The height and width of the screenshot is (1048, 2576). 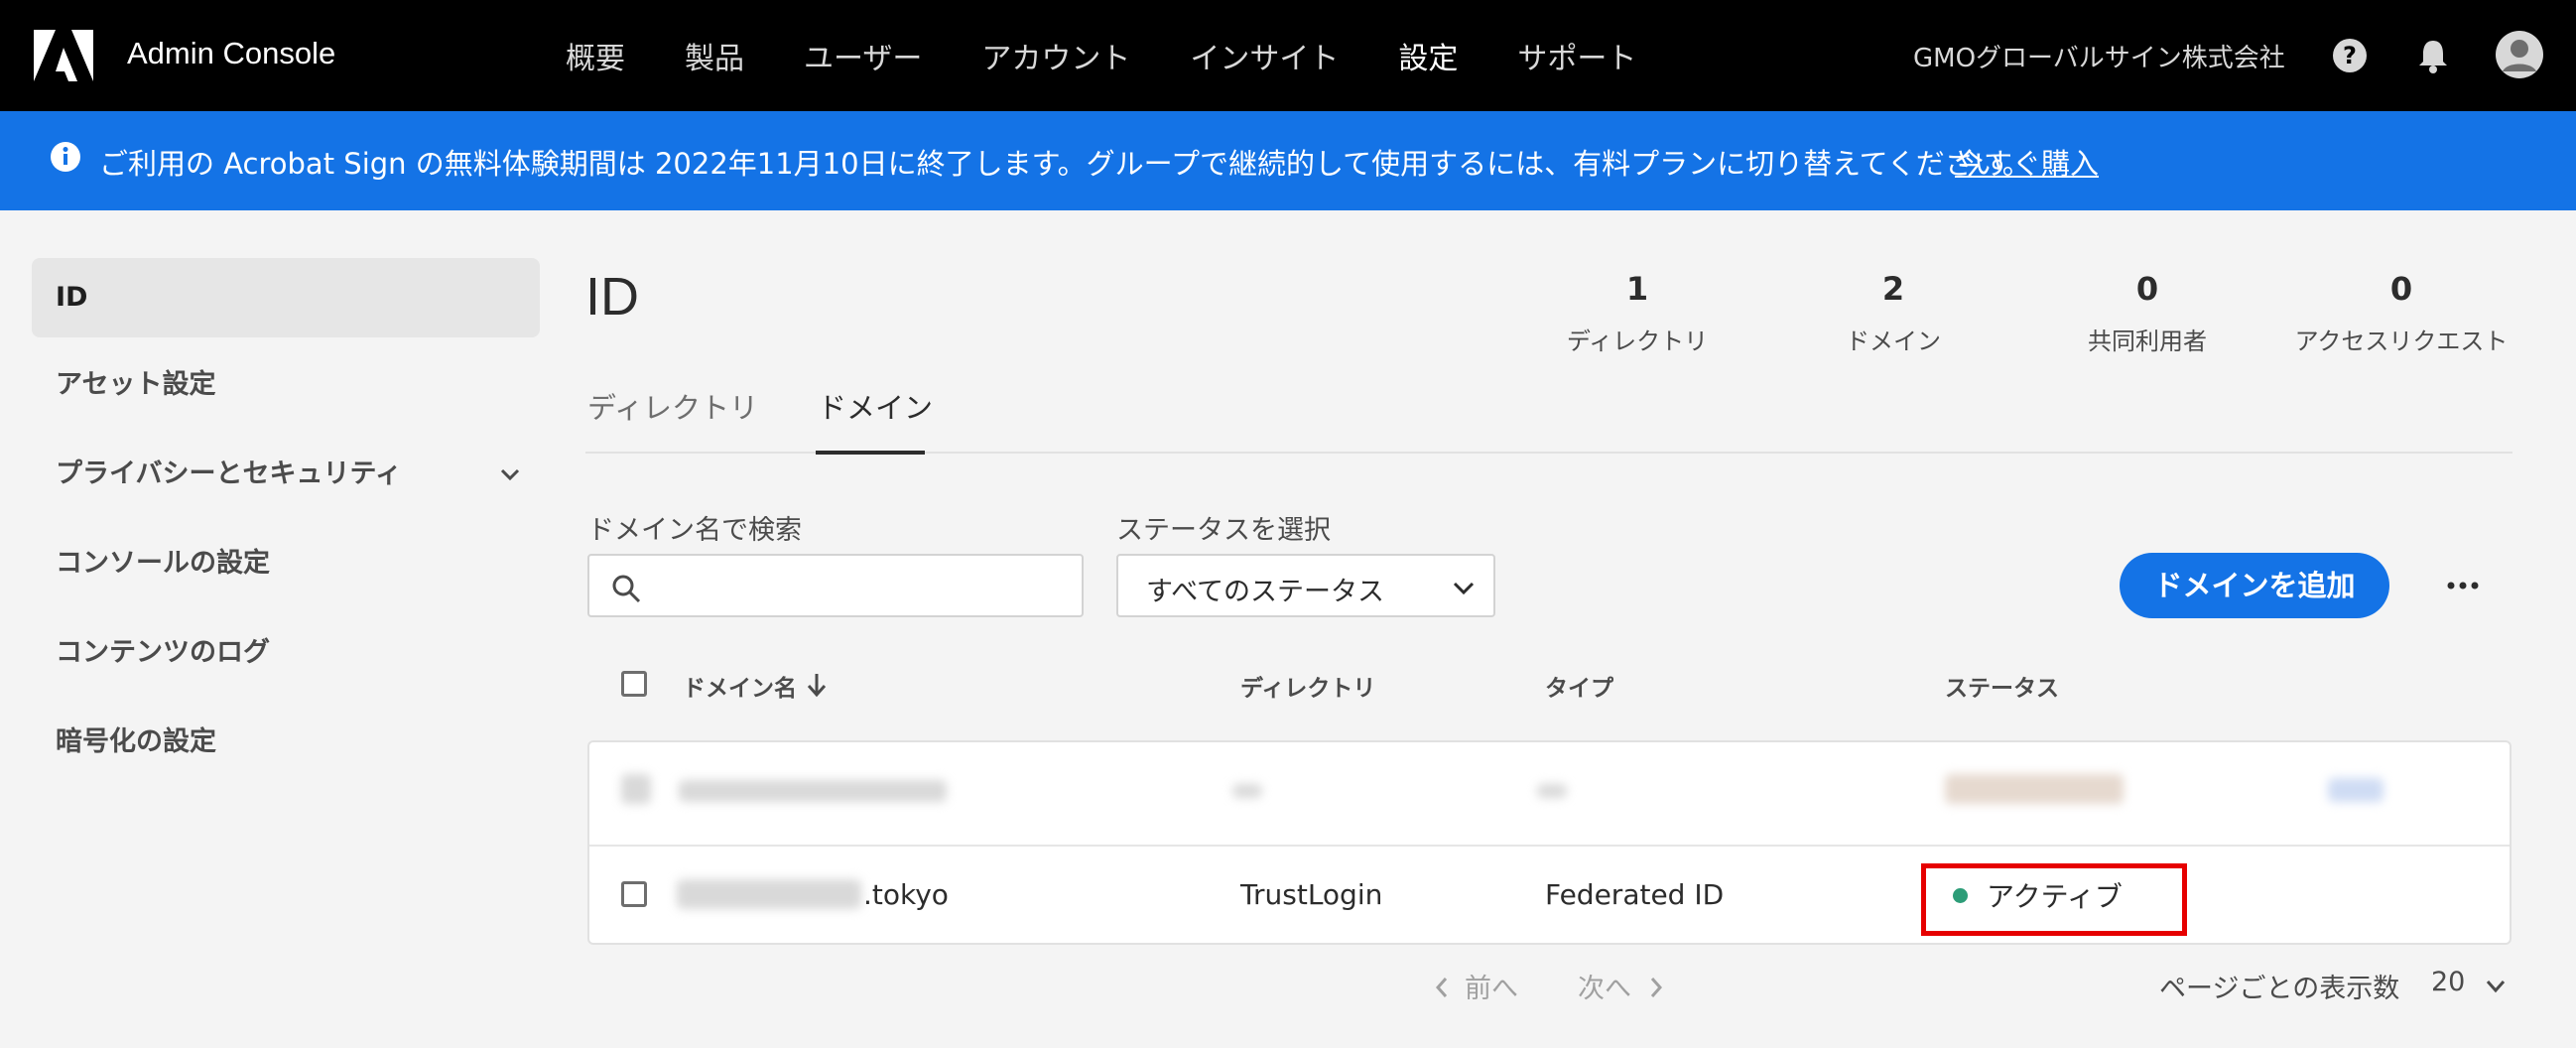 I want to click on column-header-directory: ディレクトリ, so click(x=1308, y=689).